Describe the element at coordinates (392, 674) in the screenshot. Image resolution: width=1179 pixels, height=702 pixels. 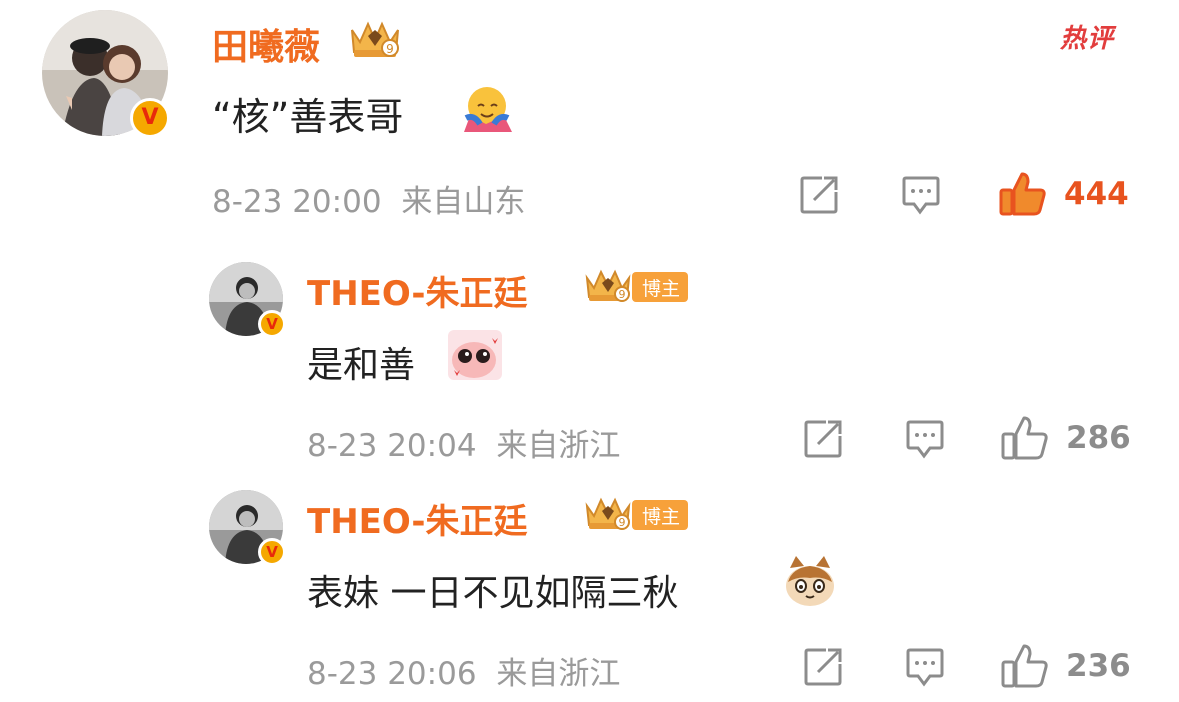
I see `comment-date: 8-23 20:06` at that location.